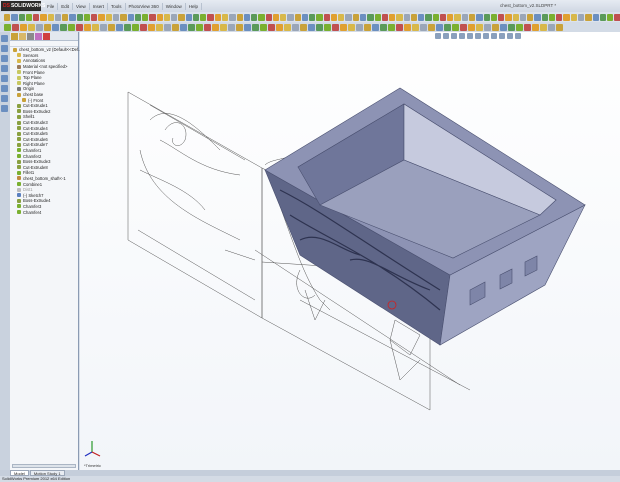  Describe the element at coordinates (66, 6) in the screenshot. I see `menu-item-edit: Edit` at that location.